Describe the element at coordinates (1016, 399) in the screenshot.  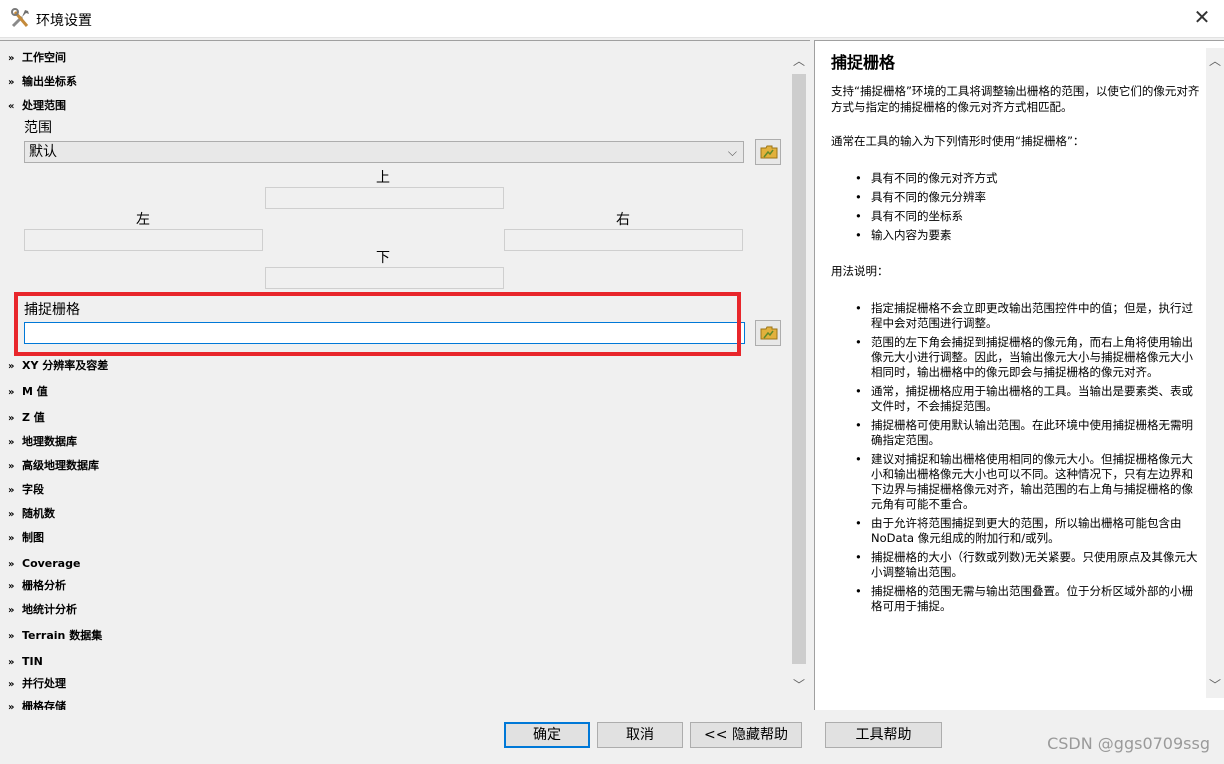
I see `list-item: 通常，捕捉栅格应用于输出栅格的工具。当输出是要素类、表或文件时，不会捕捉范围。` at that location.